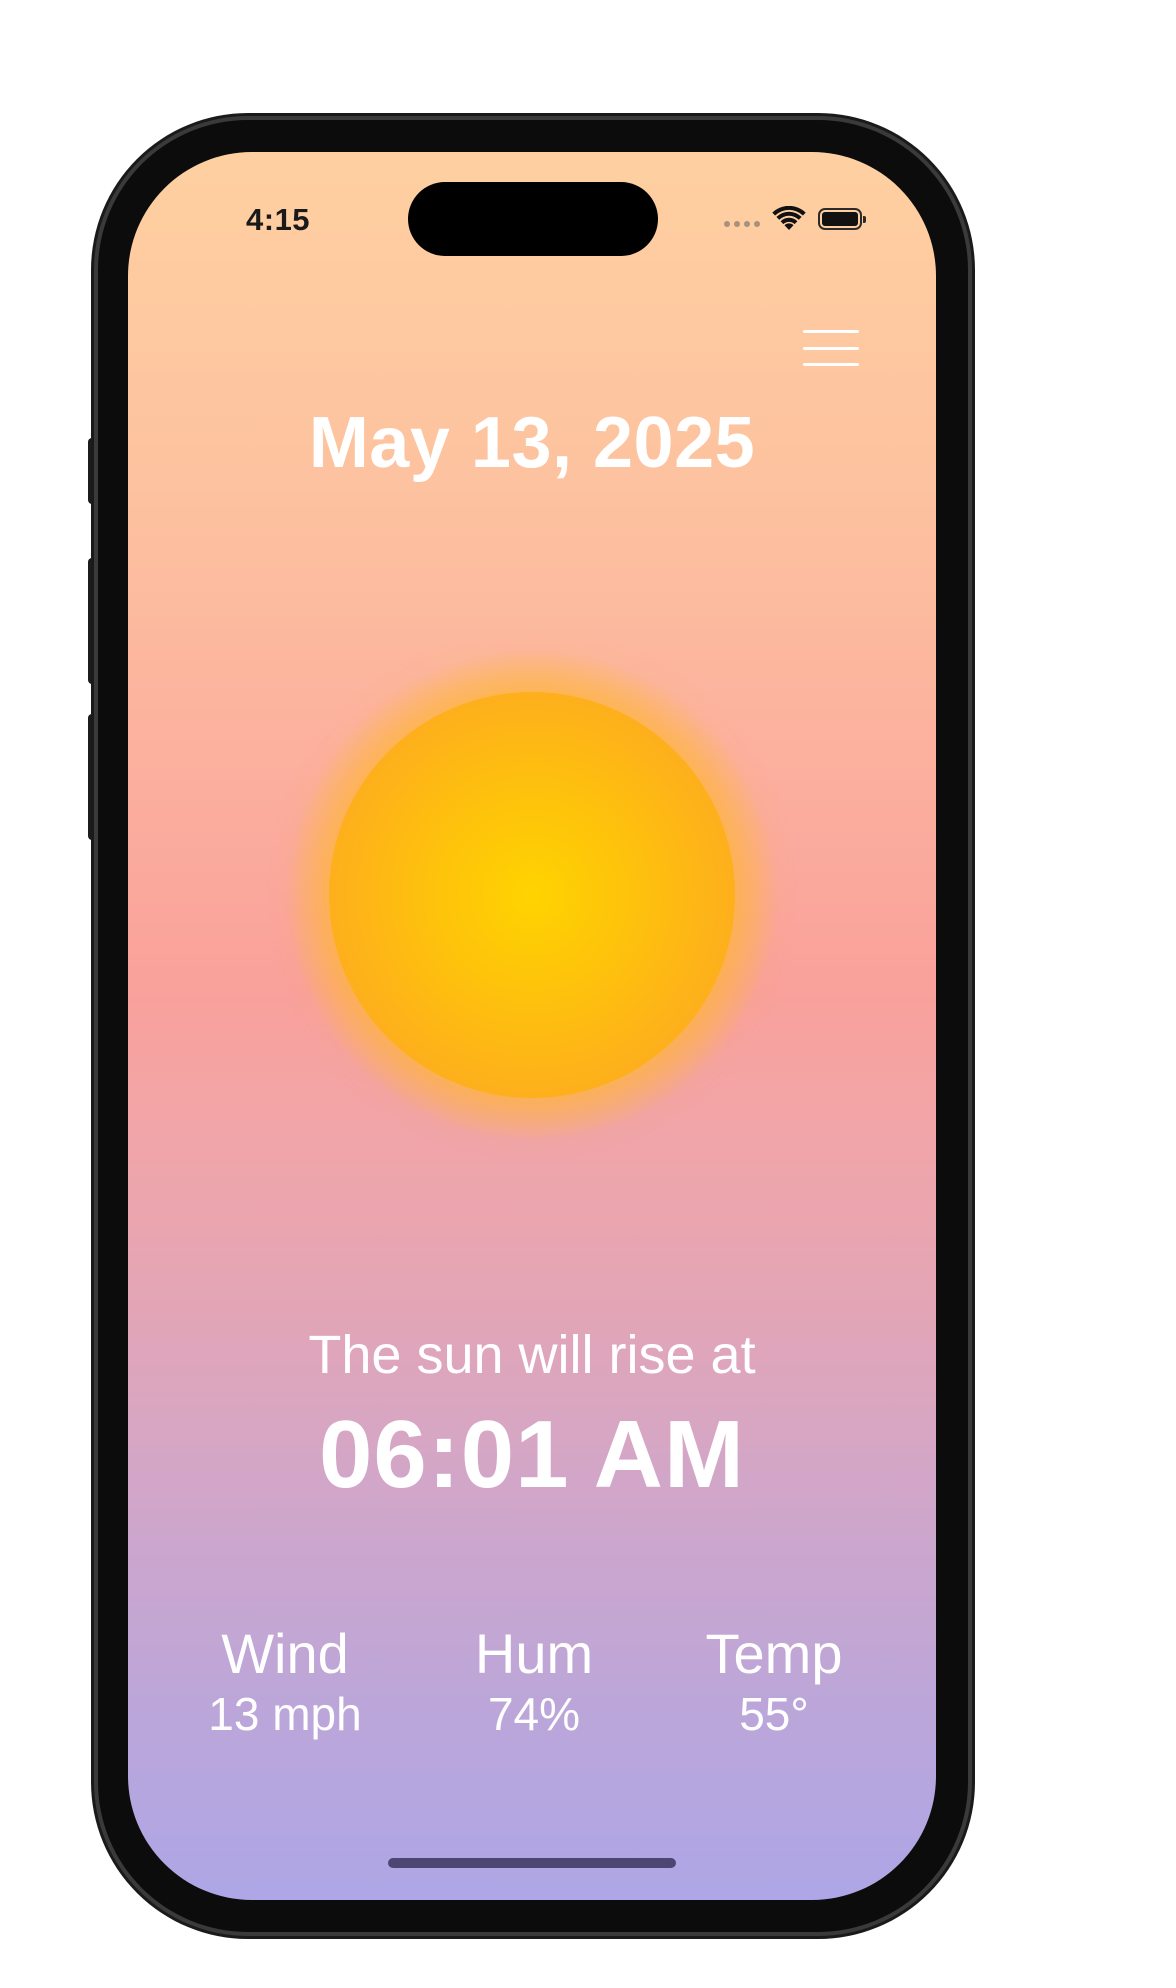 The width and height of the screenshot is (1176, 1988). What do you see at coordinates (285, 1714) in the screenshot?
I see `stat-wind-value: 13 mph` at bounding box center [285, 1714].